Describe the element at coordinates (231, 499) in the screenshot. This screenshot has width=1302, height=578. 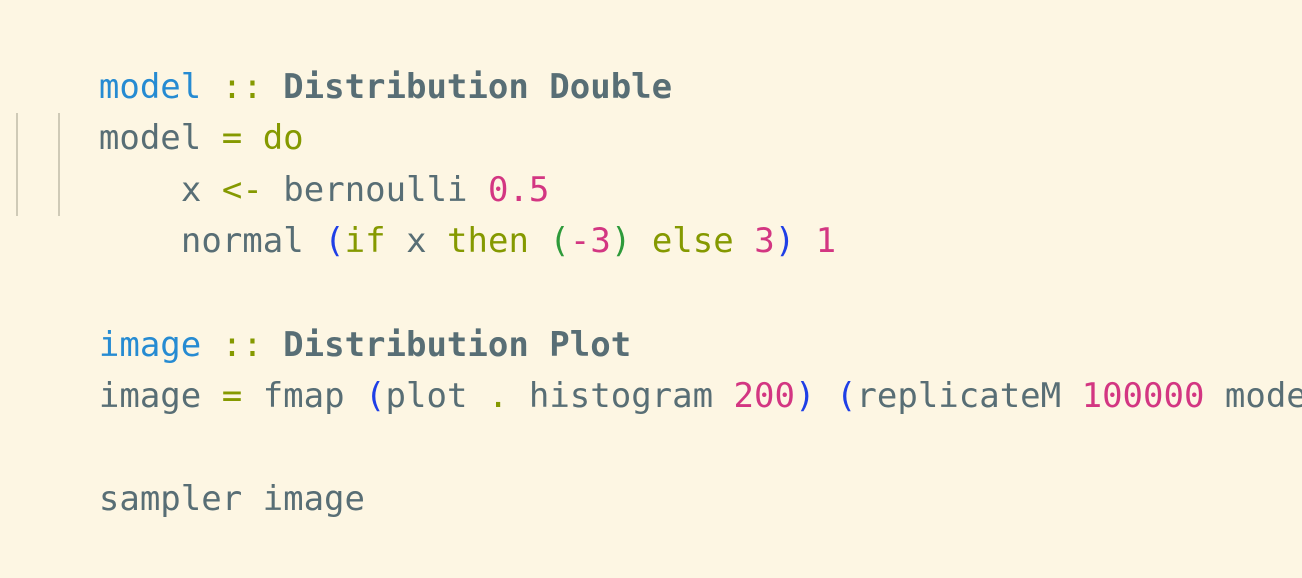
I see `code-token: sampler image` at that location.